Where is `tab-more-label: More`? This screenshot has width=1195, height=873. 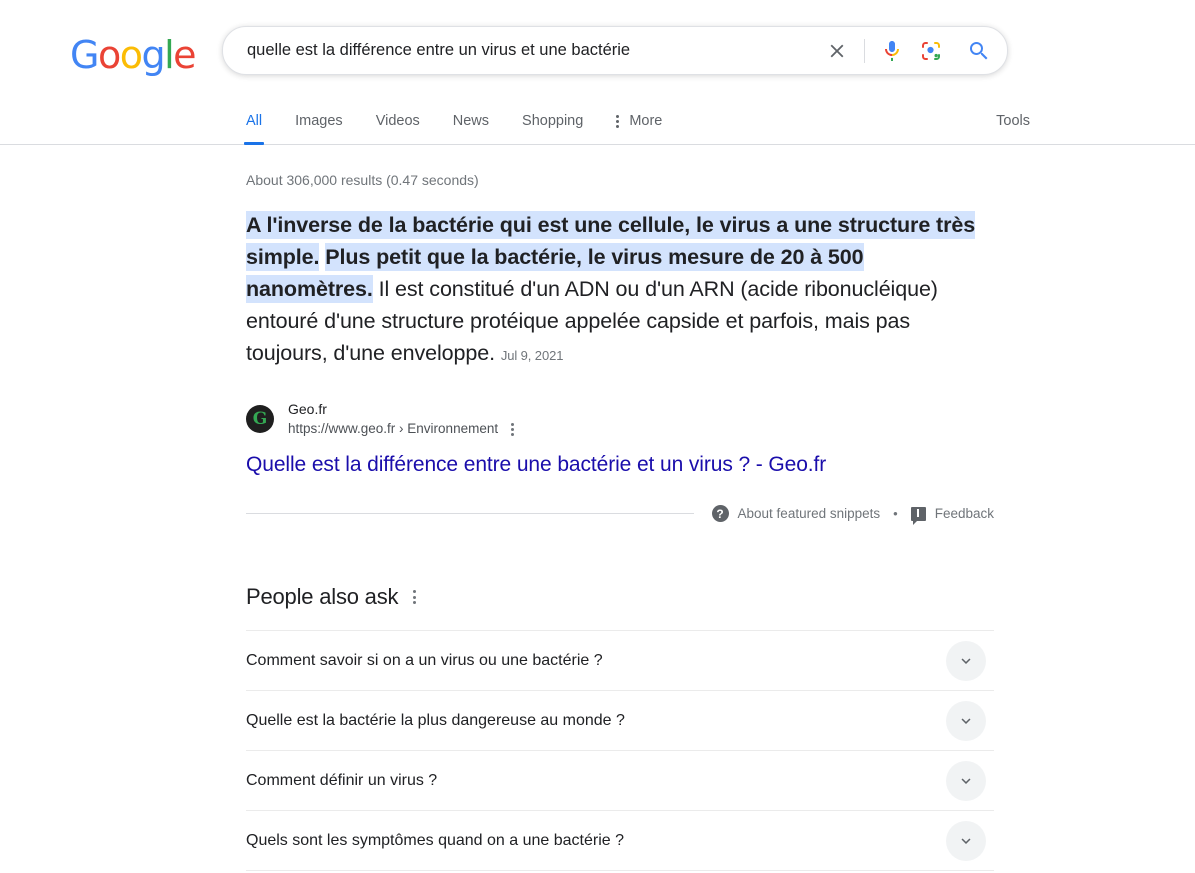
tab-more-label: More is located at coordinates (646, 121).